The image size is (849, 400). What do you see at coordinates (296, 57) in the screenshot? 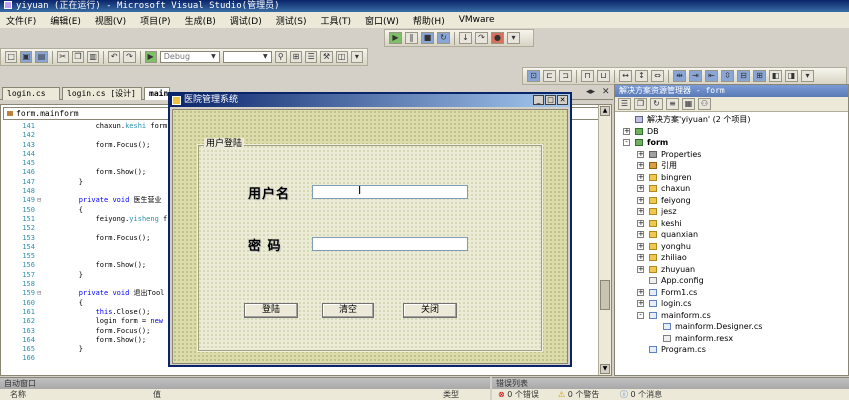
I see `solution-explorer-icon: ⊞` at bounding box center [296, 57].